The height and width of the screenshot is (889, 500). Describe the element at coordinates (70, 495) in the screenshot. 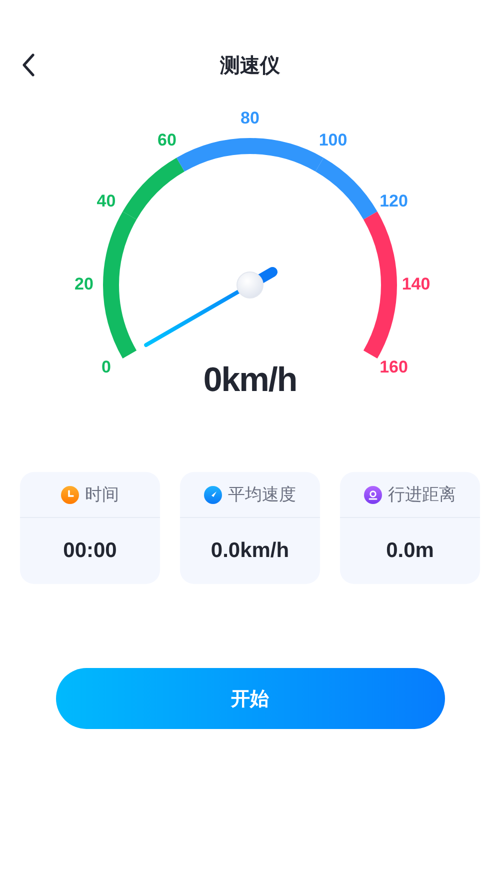

I see `clock-icon` at that location.